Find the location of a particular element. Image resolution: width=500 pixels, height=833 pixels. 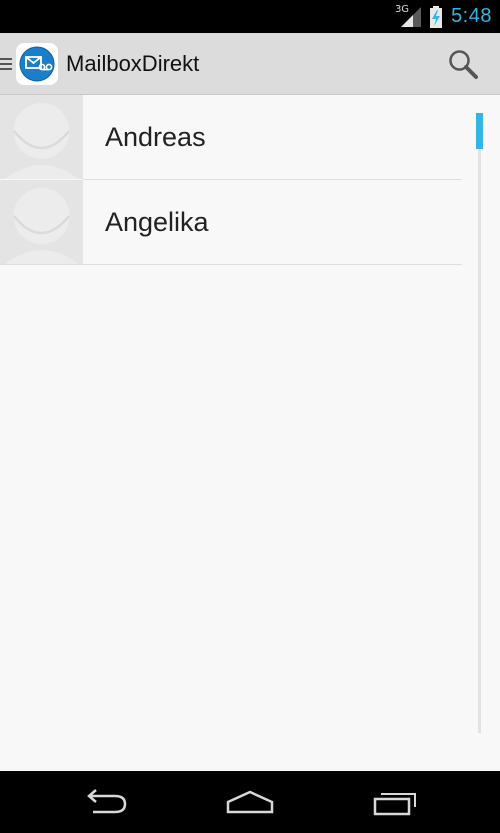

status-bar: 3G 5:48 is located at coordinates (250, 16).